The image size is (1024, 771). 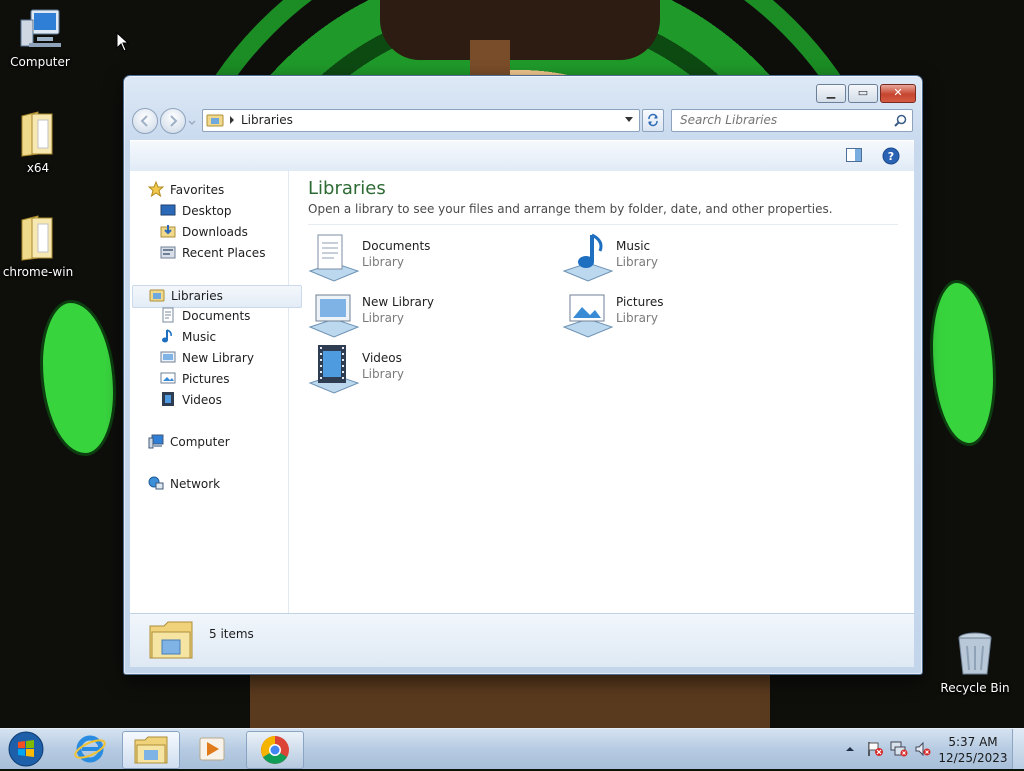 I want to click on windows-explorer-icon, so click(x=151, y=750).